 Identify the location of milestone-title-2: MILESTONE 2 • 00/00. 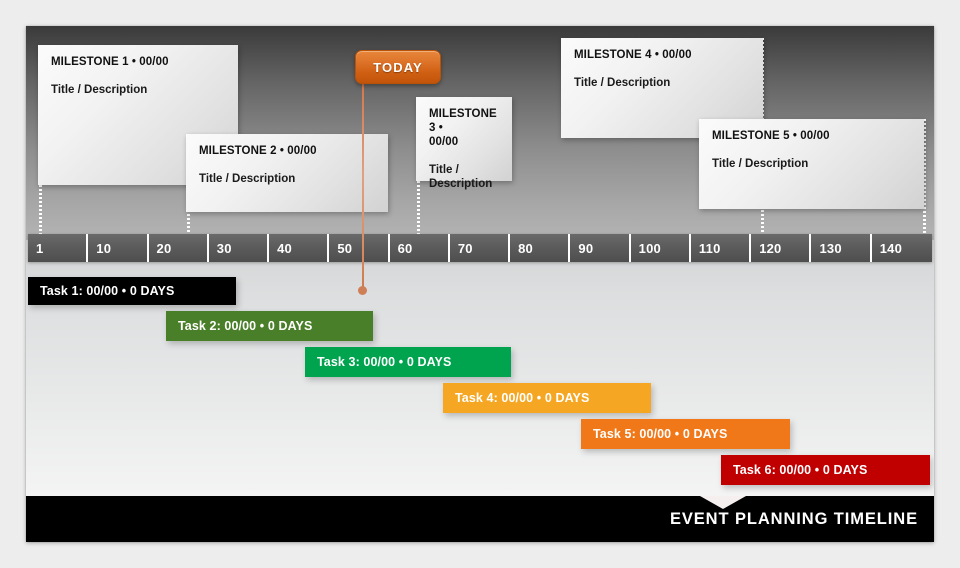
(258, 151).